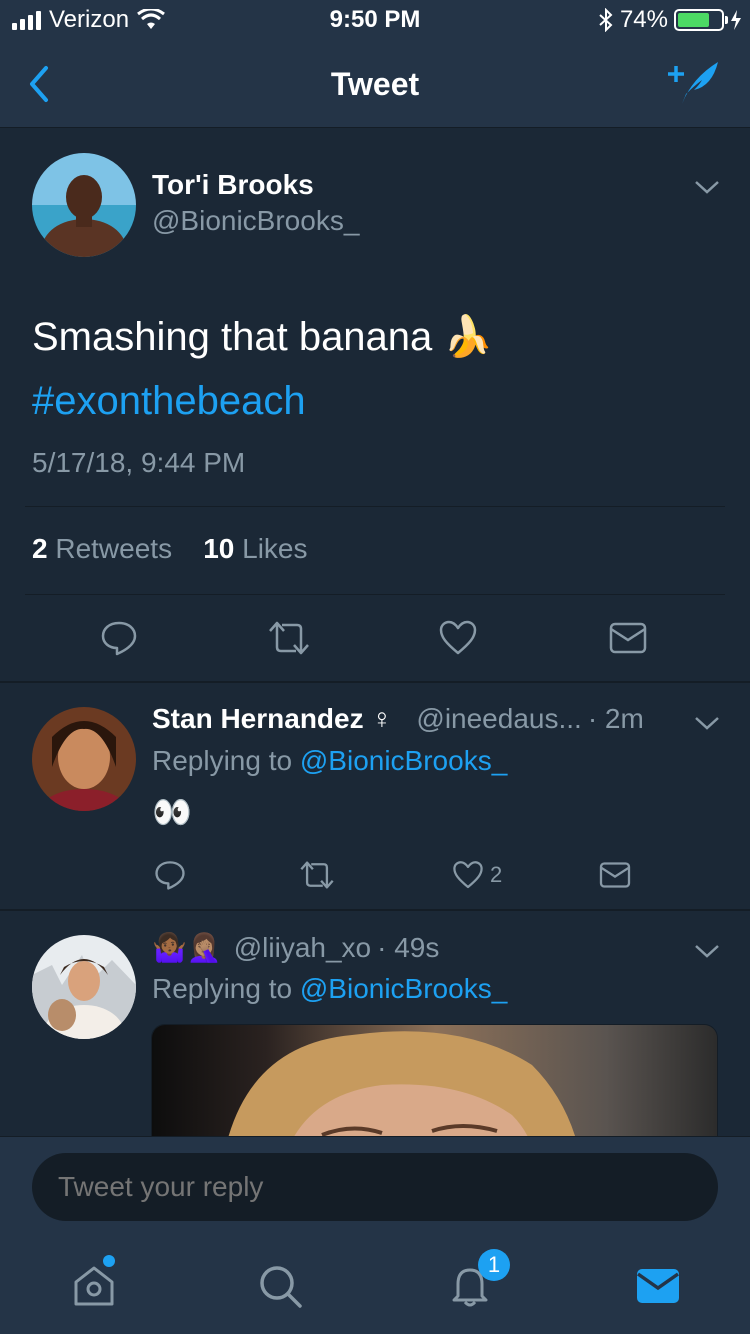 Image resolution: width=750 pixels, height=1334 pixels. Describe the element at coordinates (233, 185) in the screenshot. I see `author-name: Tor'i Brooks` at that location.